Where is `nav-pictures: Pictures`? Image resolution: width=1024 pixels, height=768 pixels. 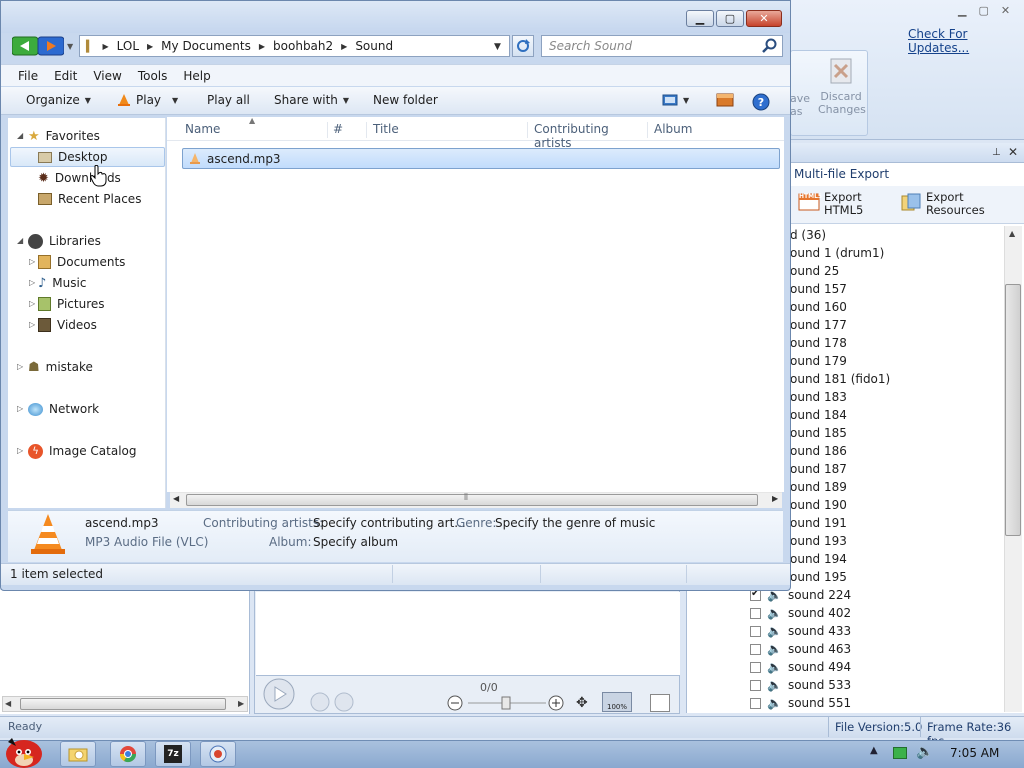 nav-pictures: Pictures is located at coordinates (71, 304).